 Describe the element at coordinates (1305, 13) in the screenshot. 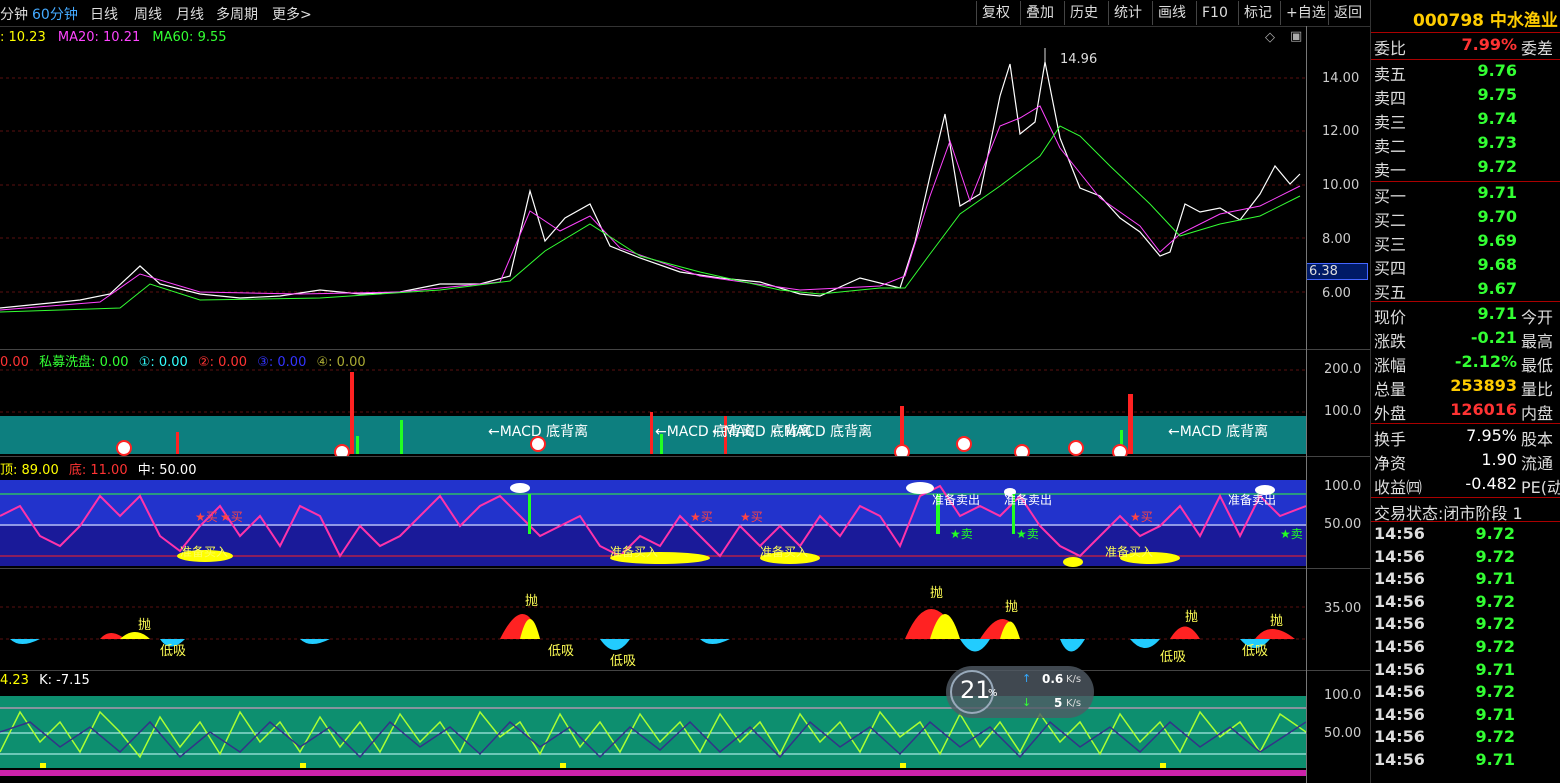

I see `add-watchlist-button: +自选` at that location.